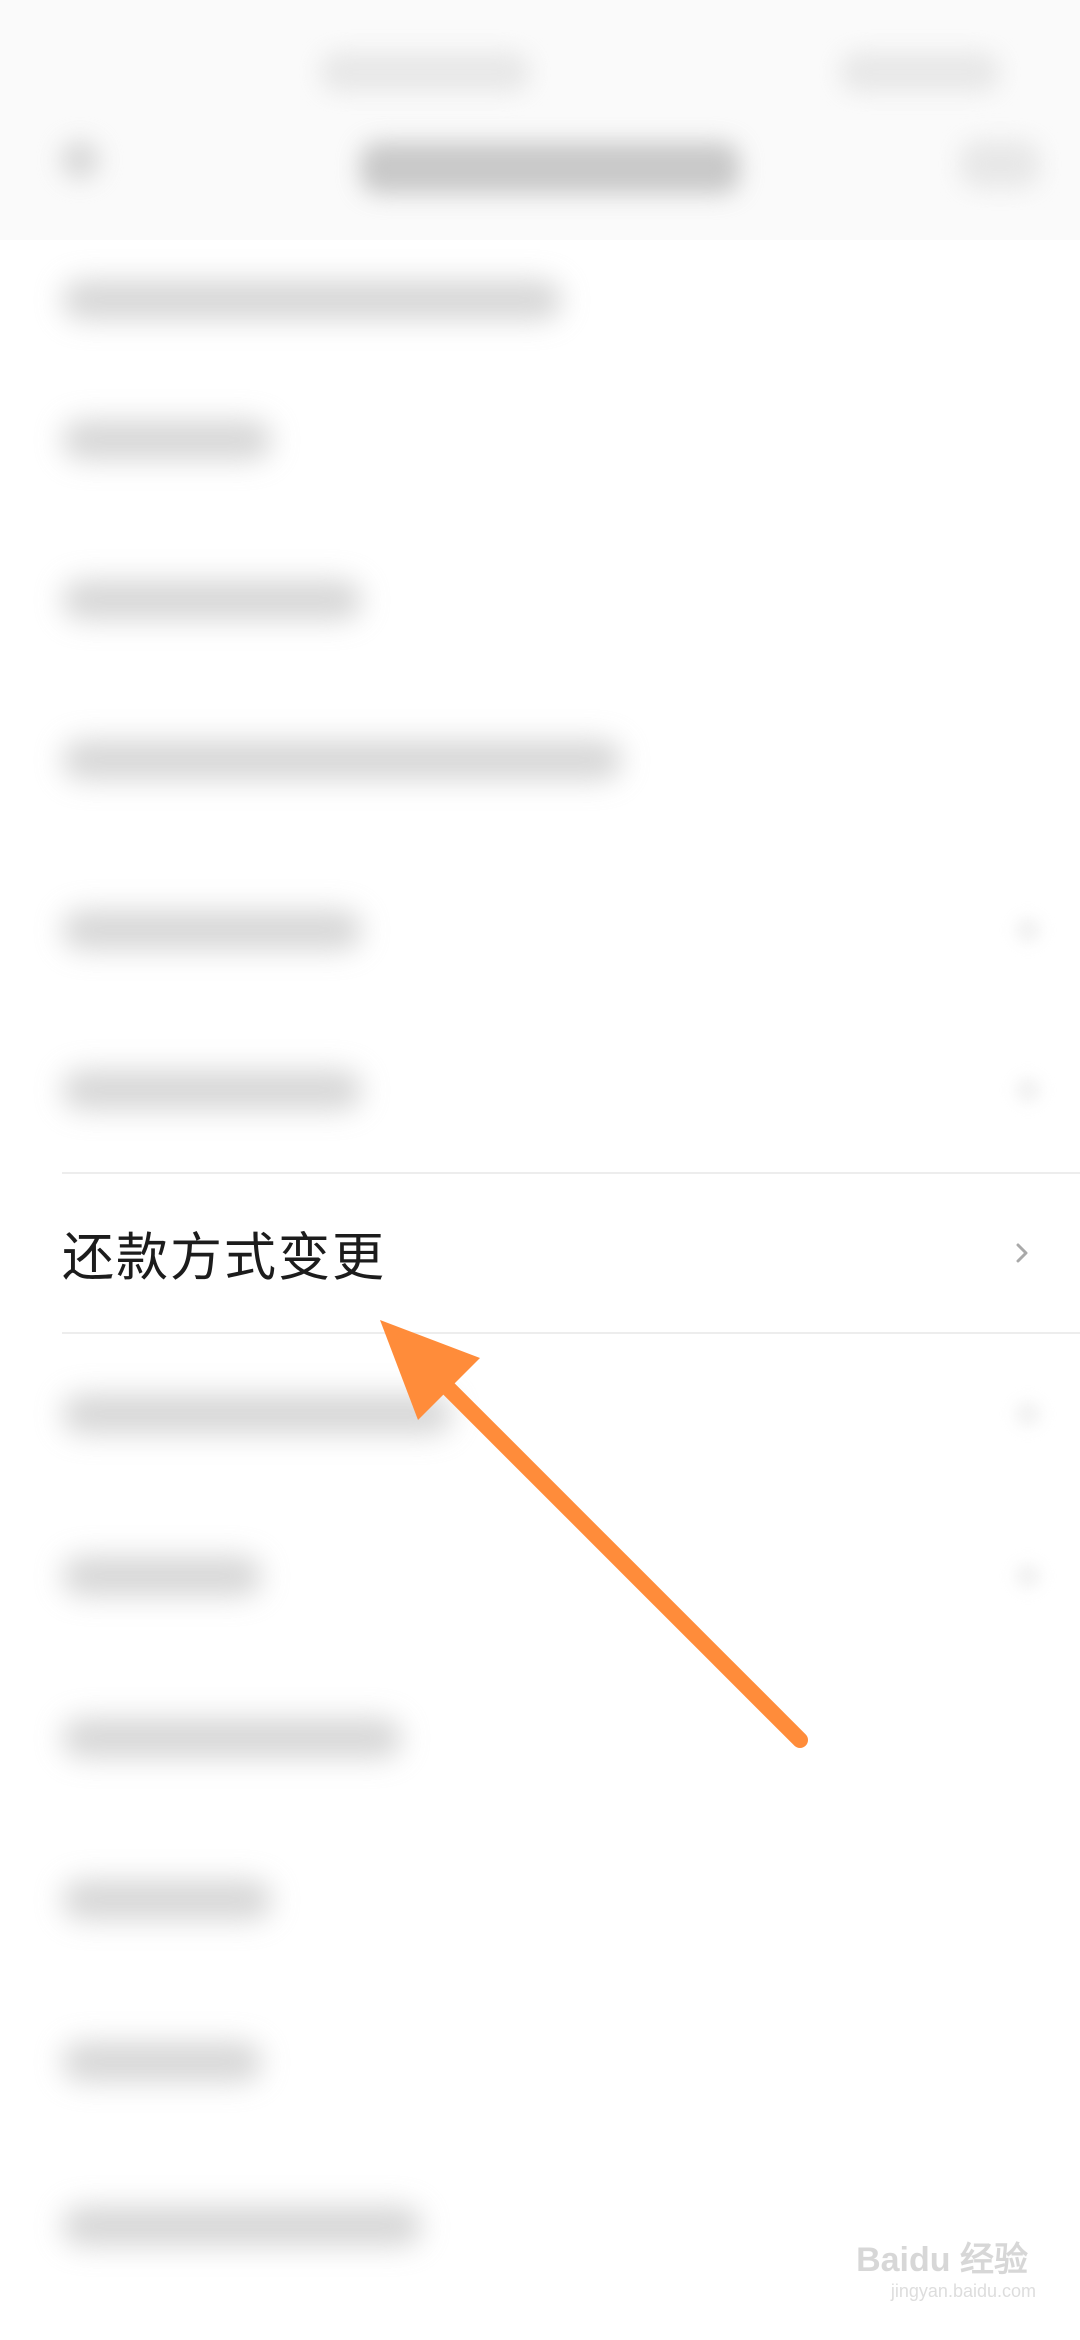  I want to click on baidu-watermark: Baidu 经验 jingyan.baidu.com, so click(931, 2259).